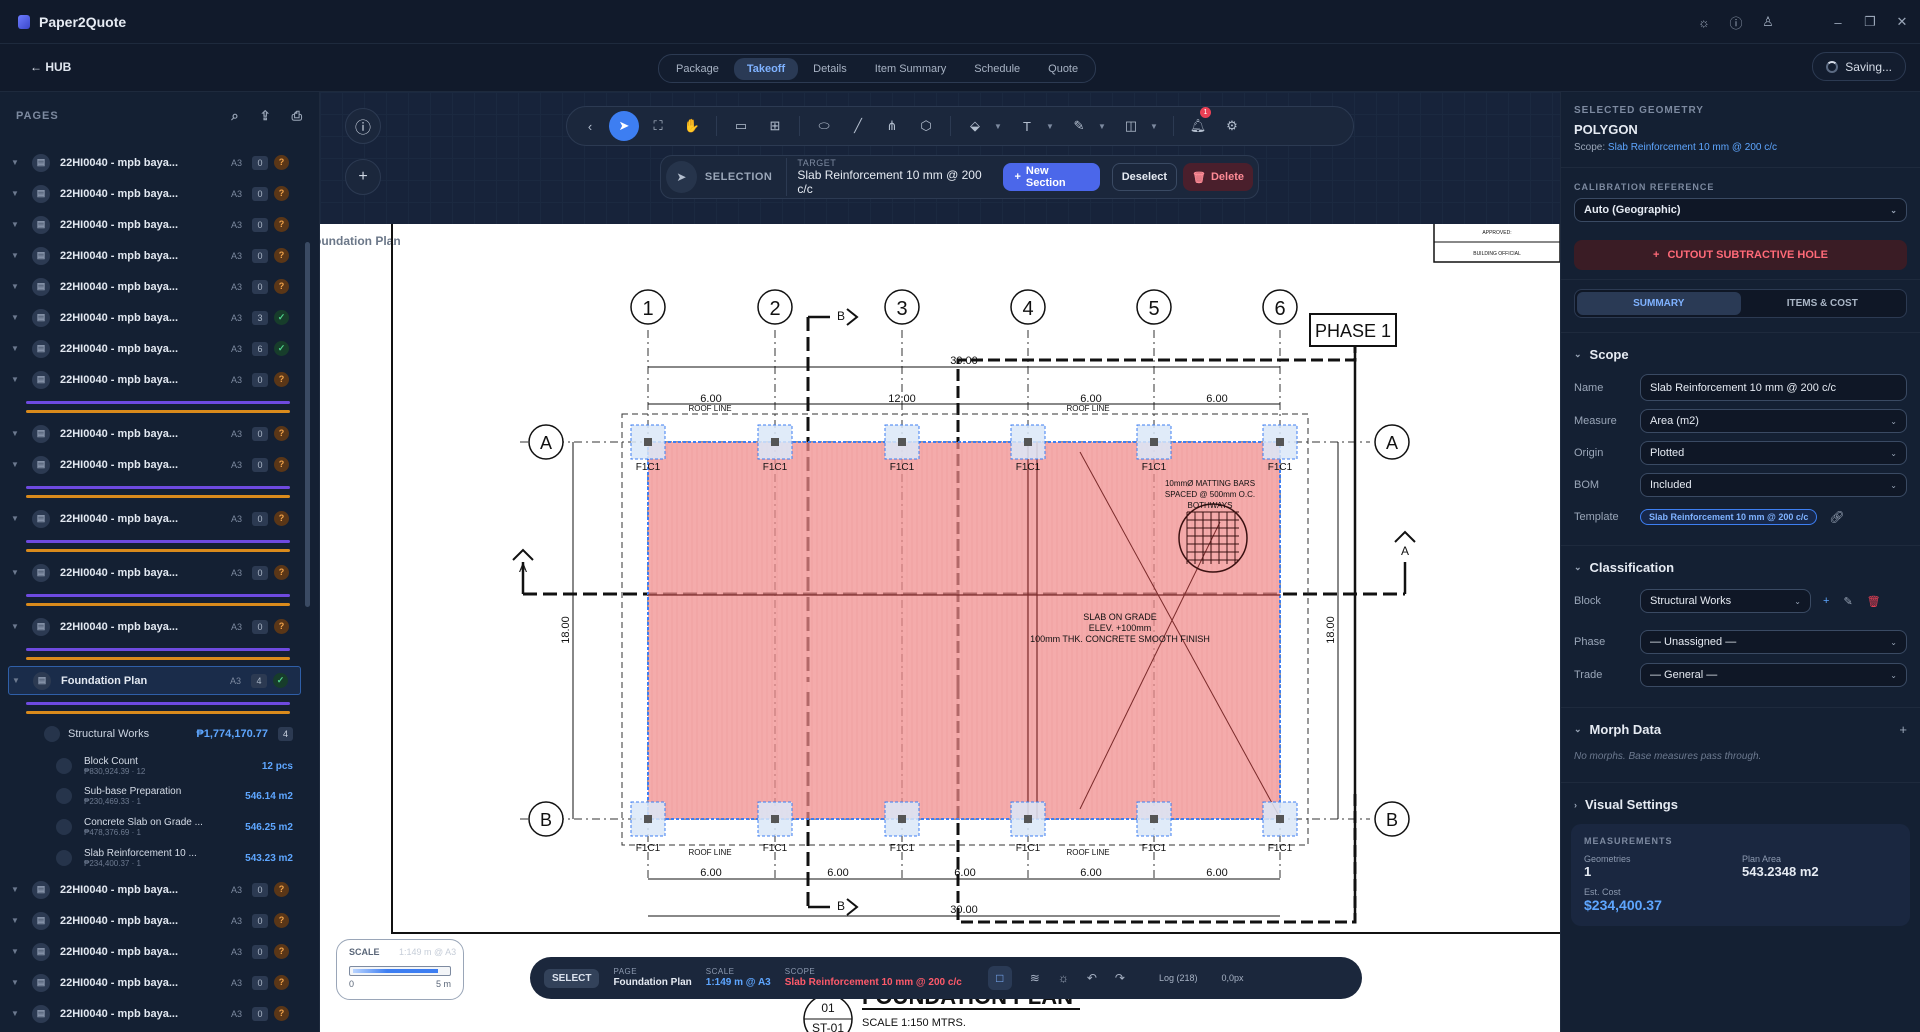 The width and height of the screenshot is (1920, 1032). I want to click on stamp-tool-icon: ⬙, so click(975, 126).